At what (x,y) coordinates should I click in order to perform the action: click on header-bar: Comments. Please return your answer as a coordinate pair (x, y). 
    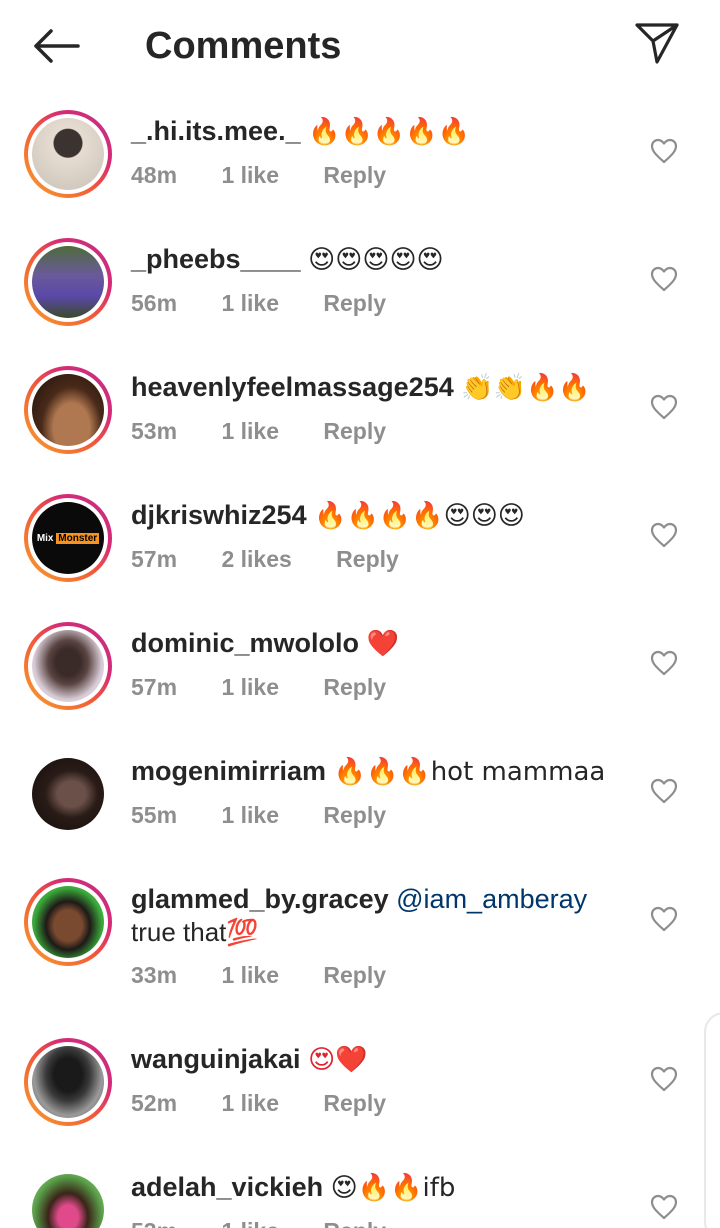
    Looking at the image, I should click on (360, 46).